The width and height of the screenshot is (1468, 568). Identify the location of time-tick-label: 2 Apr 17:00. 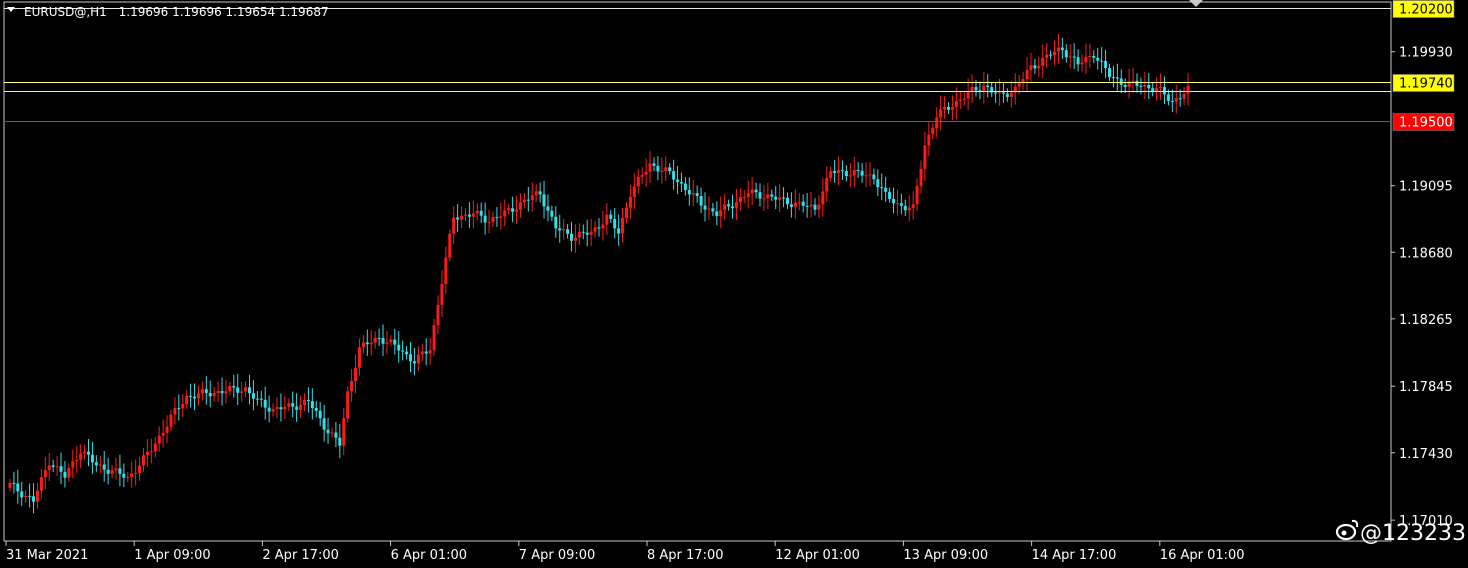
(300, 555).